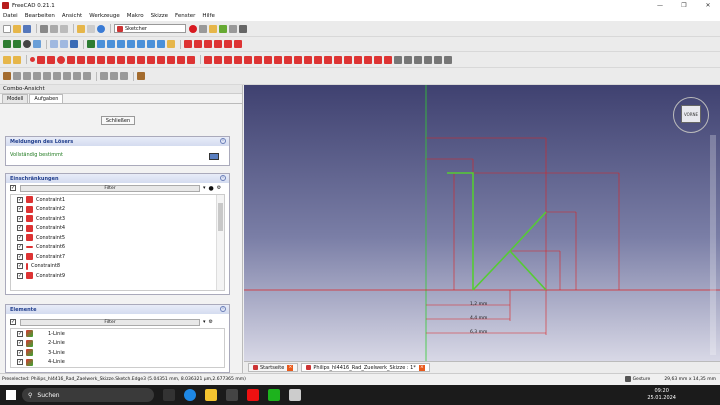 Image resolution: width=720 pixels, height=405 pixels. I want to click on coincident-constraint-icon, so click(208, 59).